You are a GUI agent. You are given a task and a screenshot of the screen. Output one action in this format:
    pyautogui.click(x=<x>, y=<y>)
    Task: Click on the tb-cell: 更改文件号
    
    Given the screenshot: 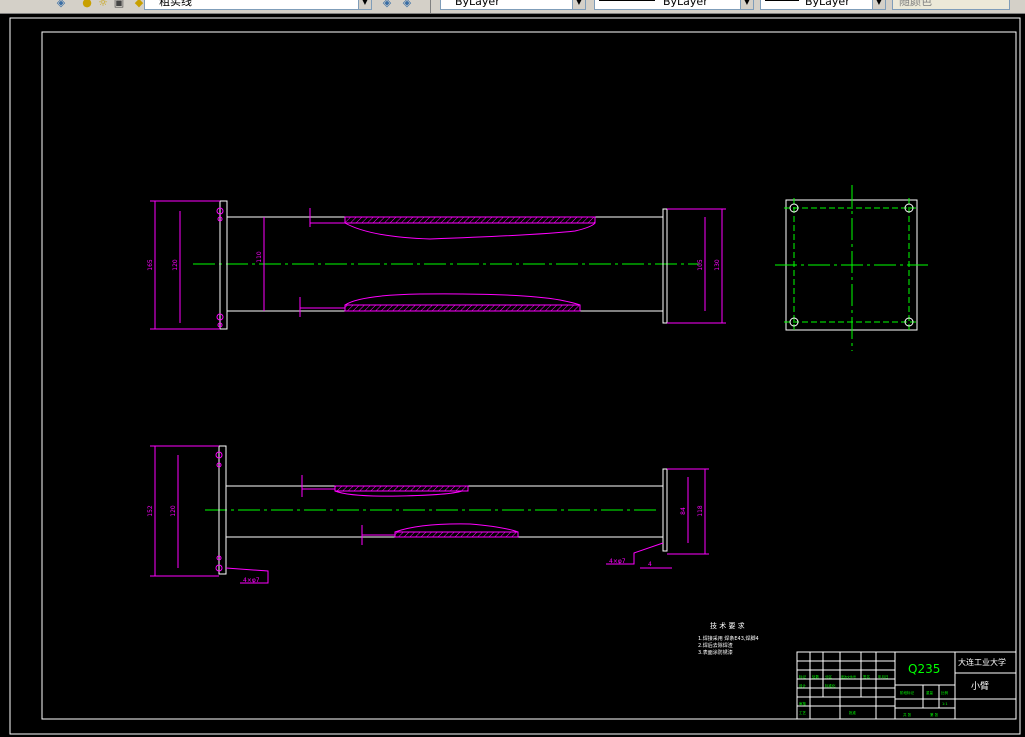 What is the action you would take?
    pyautogui.click(x=848, y=676)
    